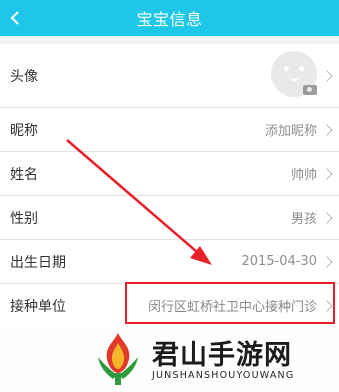 The width and height of the screenshot is (339, 392). What do you see at coordinates (222, 355) in the screenshot?
I see `watermark-title: 君山手游网` at bounding box center [222, 355].